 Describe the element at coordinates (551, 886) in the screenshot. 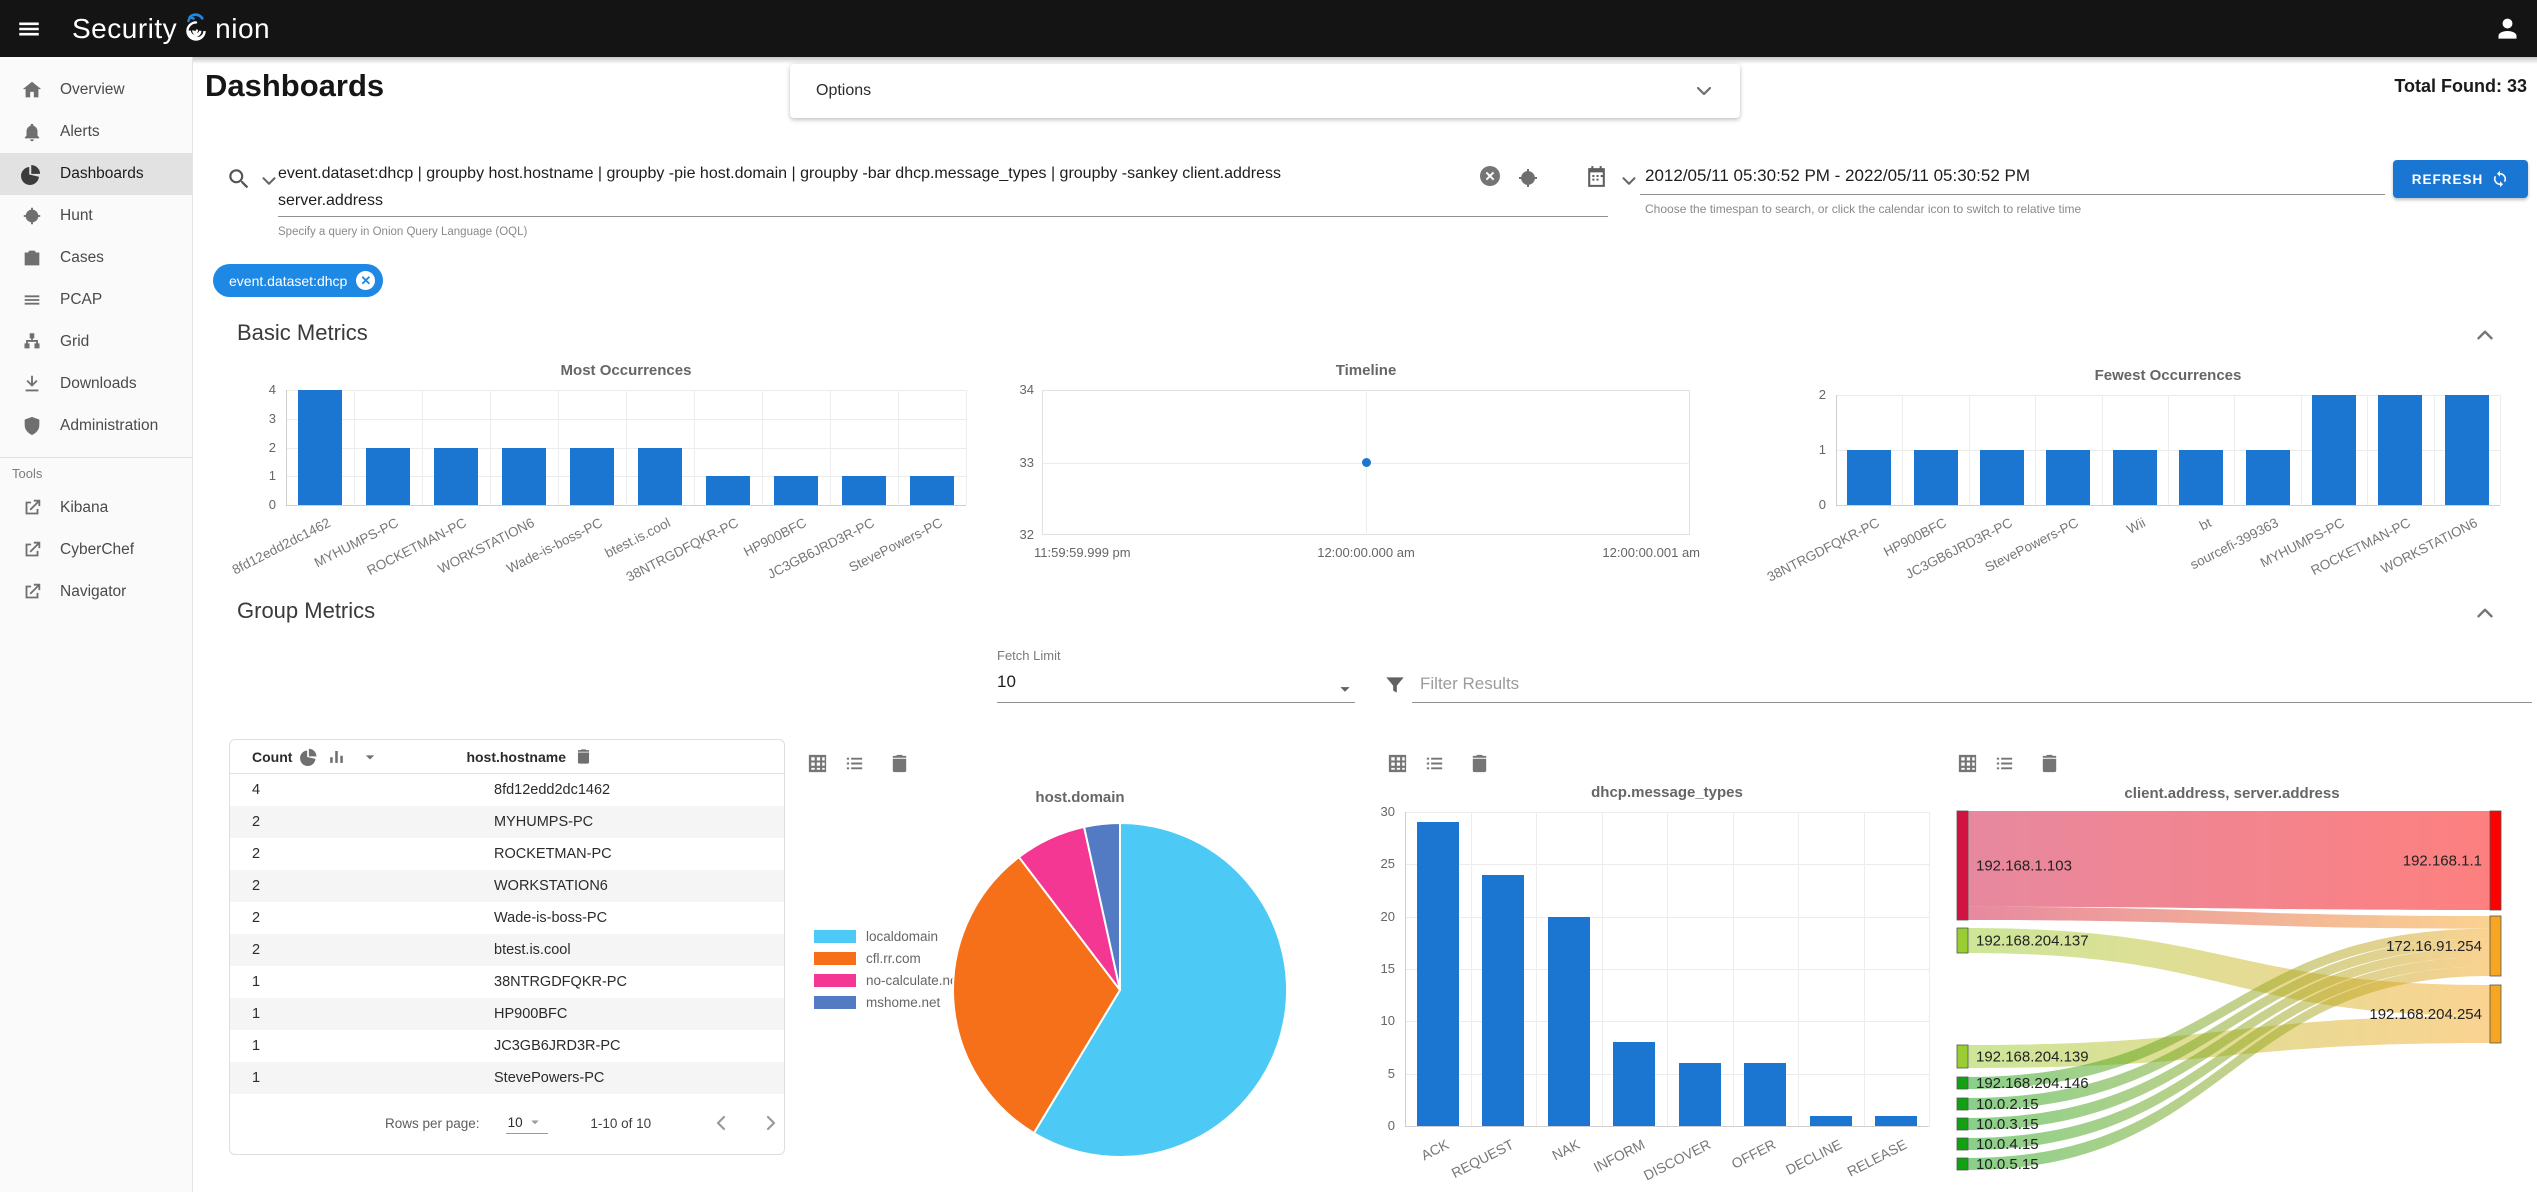

I see `cell-hostname: WORKSTATION6` at that location.